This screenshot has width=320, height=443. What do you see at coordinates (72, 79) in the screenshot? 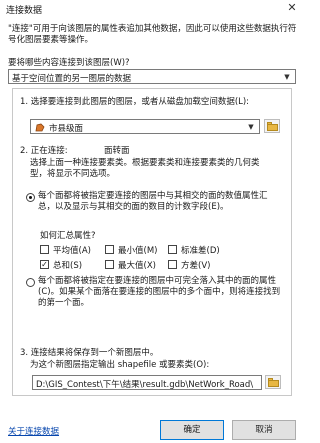
I see `join-type-value: 基于空间位置的另一图层的数据` at bounding box center [72, 79].